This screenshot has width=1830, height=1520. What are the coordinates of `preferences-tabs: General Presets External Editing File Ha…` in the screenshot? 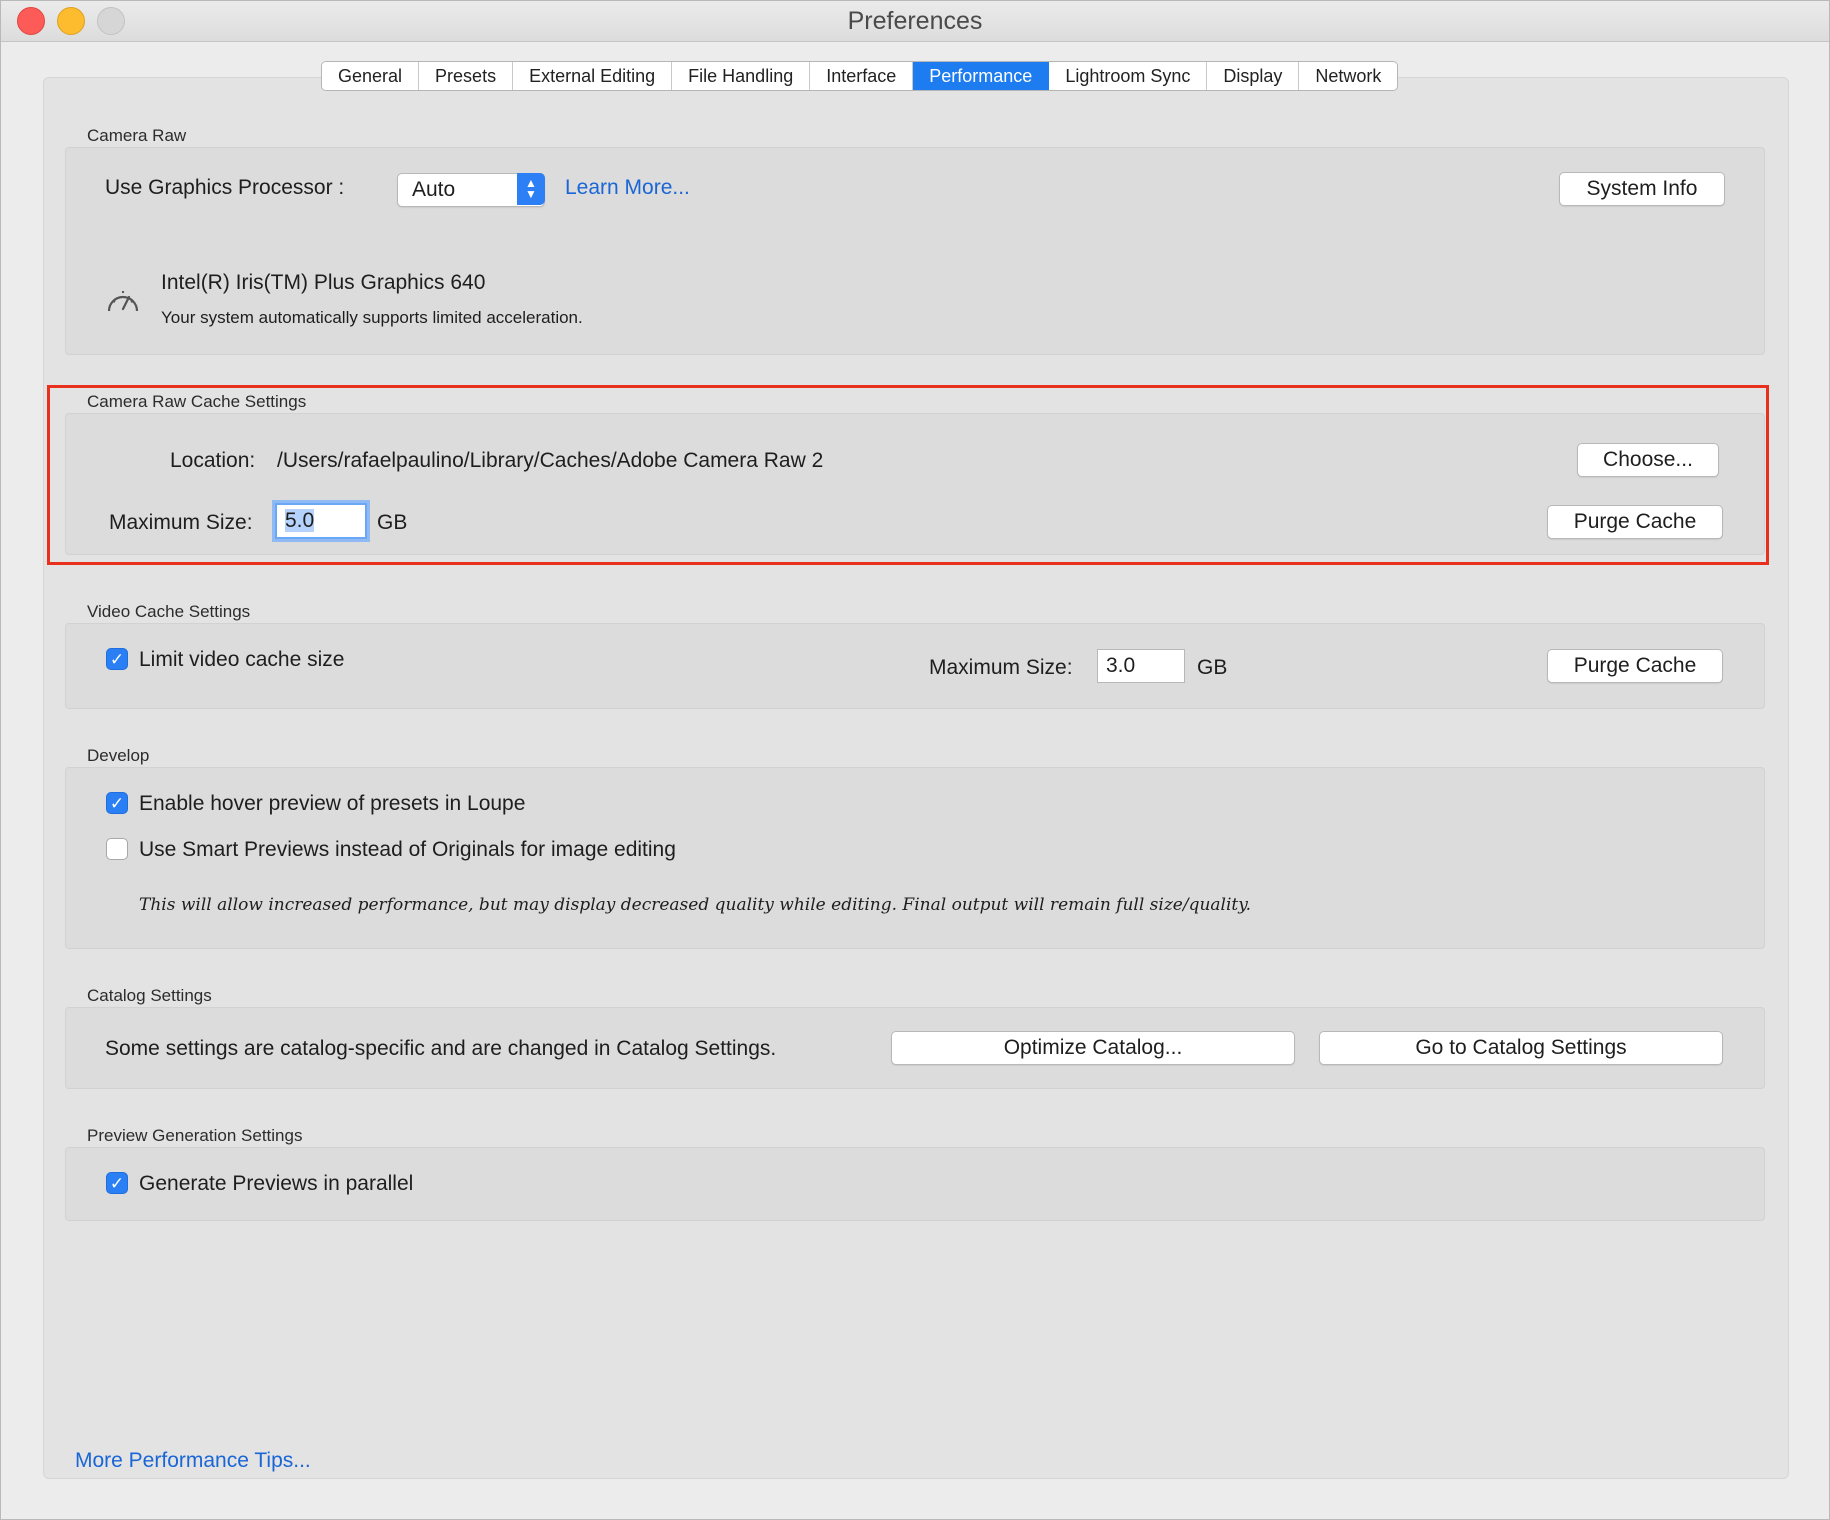 It's located at (860, 76).